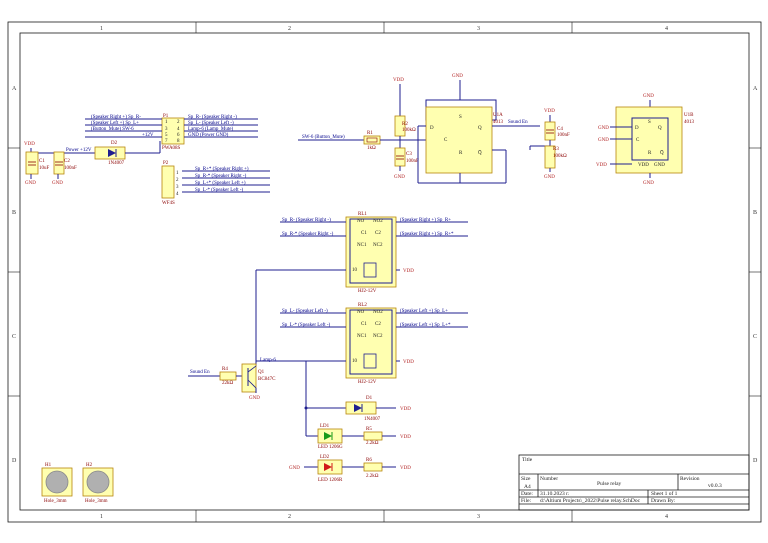 This screenshot has height=543, width=768. Describe the element at coordinates (77, 483) in the screenshot. I see `mounting-holes: H1 Hole_3mm H2 Hole_3mm` at that location.